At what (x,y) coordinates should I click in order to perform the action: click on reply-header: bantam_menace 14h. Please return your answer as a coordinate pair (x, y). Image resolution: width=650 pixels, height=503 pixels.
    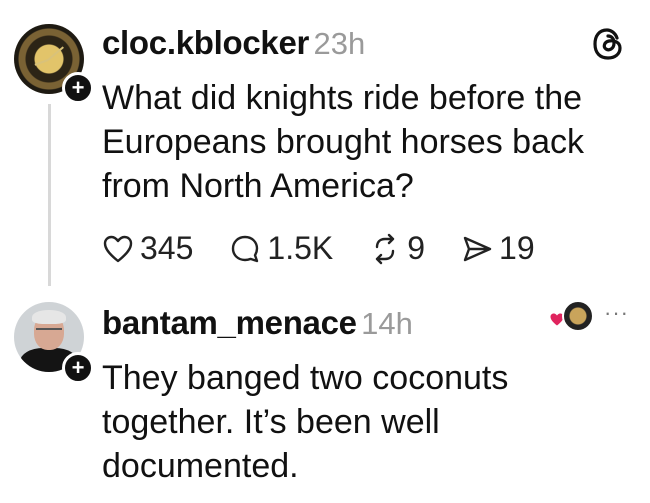
    Looking at the image, I should click on (257, 323).